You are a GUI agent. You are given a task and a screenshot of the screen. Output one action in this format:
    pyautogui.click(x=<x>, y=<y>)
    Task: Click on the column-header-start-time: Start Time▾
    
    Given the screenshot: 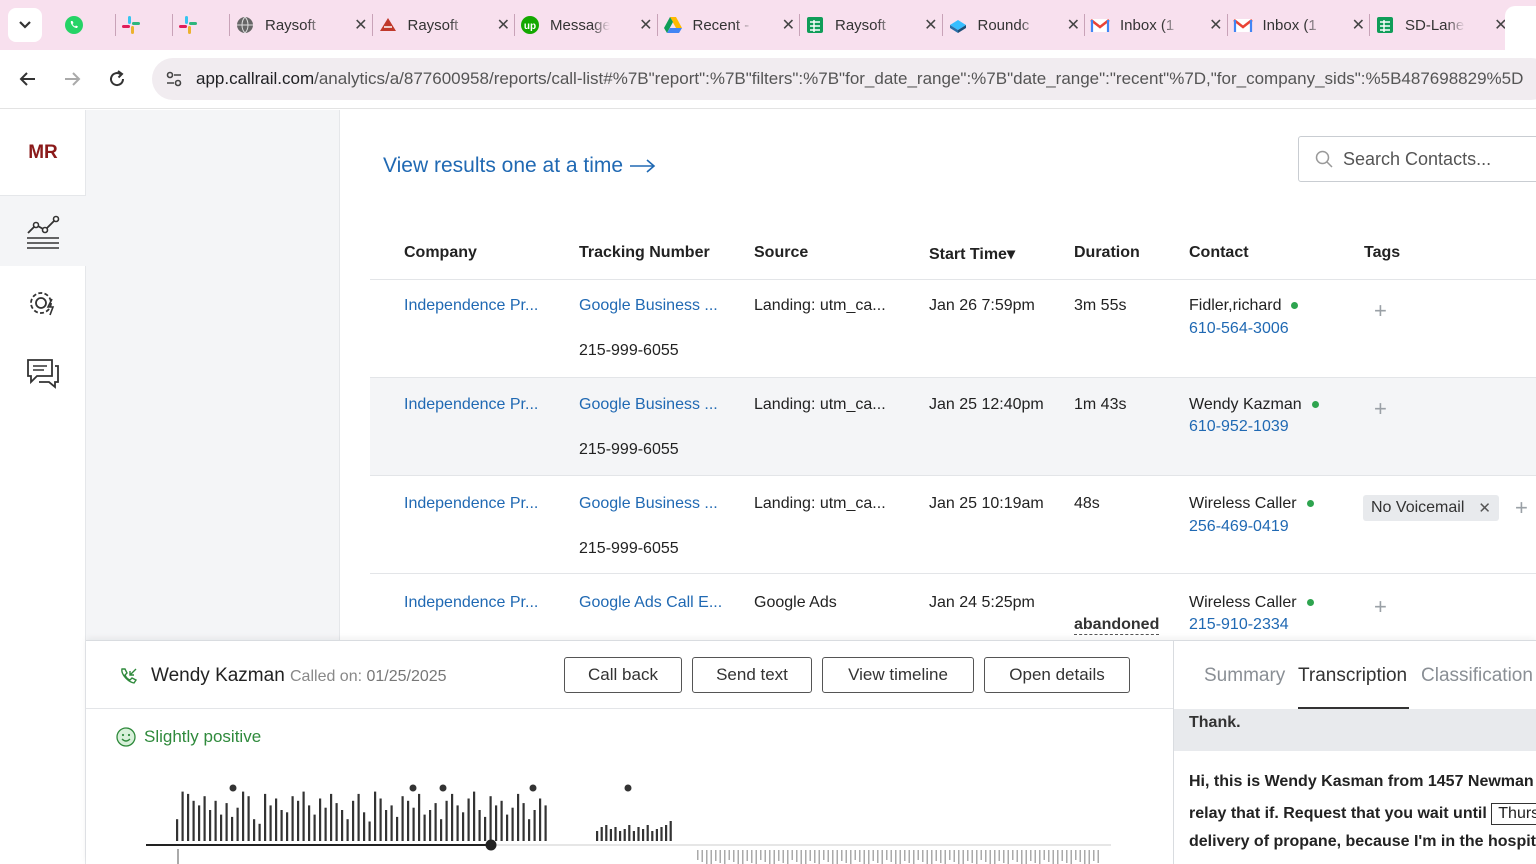 What is the action you would take?
    pyautogui.click(x=972, y=254)
    